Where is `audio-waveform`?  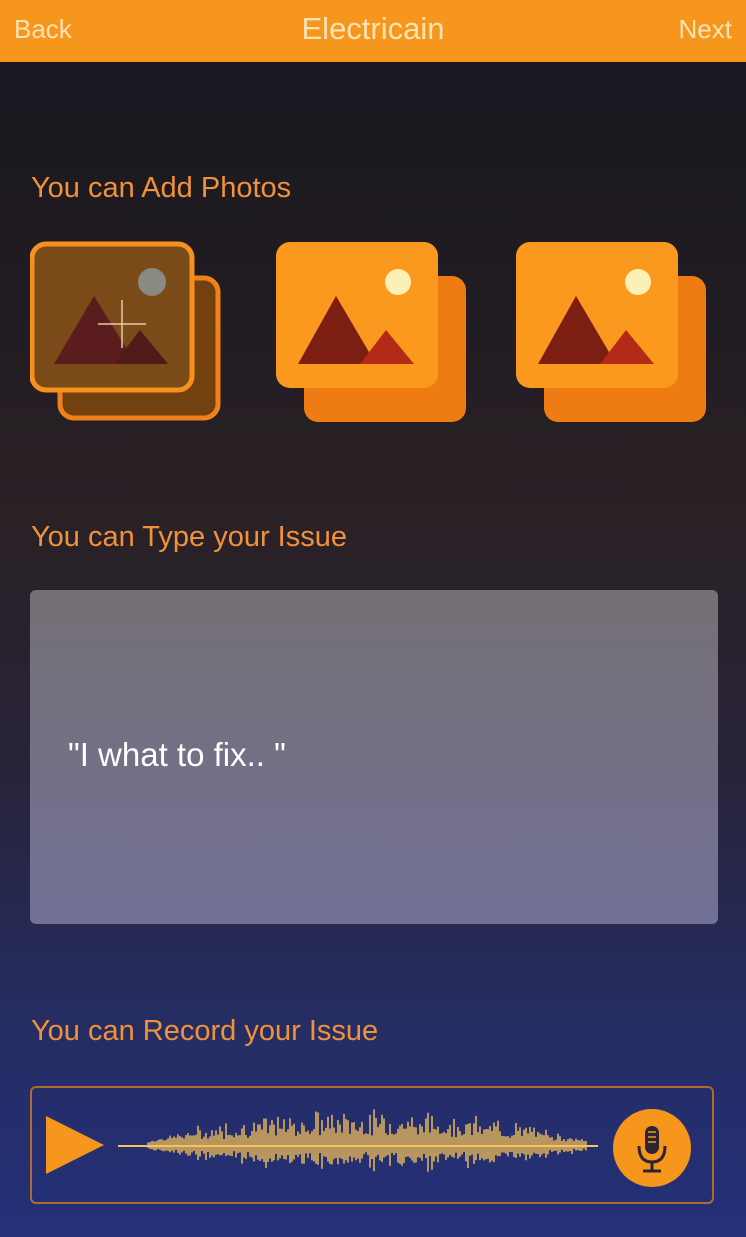
audio-waveform is located at coordinates (358, 1140).